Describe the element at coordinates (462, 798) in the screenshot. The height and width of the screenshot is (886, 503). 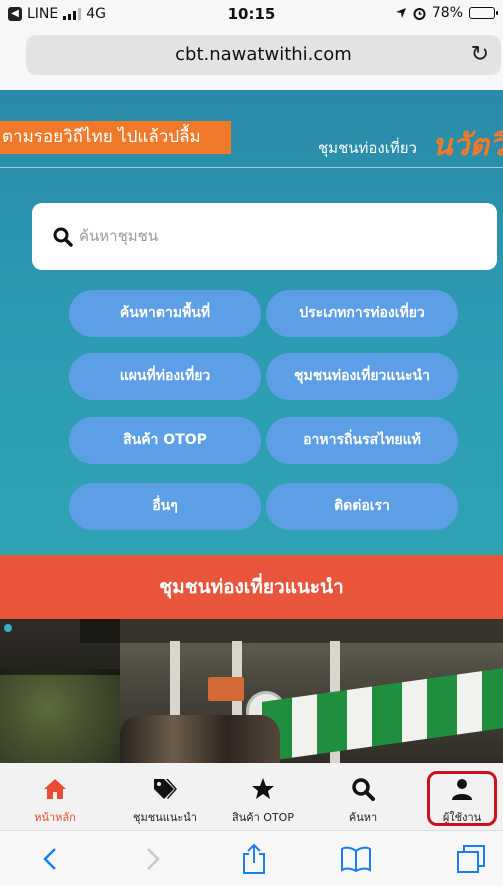
I see `user-highlight-box` at that location.